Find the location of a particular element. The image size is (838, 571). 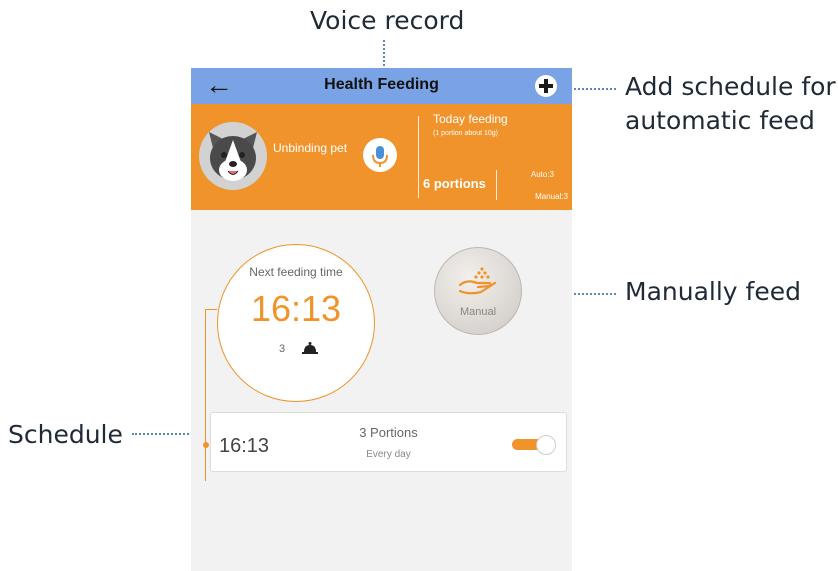

callout-schedule-text: Schedule is located at coordinates (65, 434).